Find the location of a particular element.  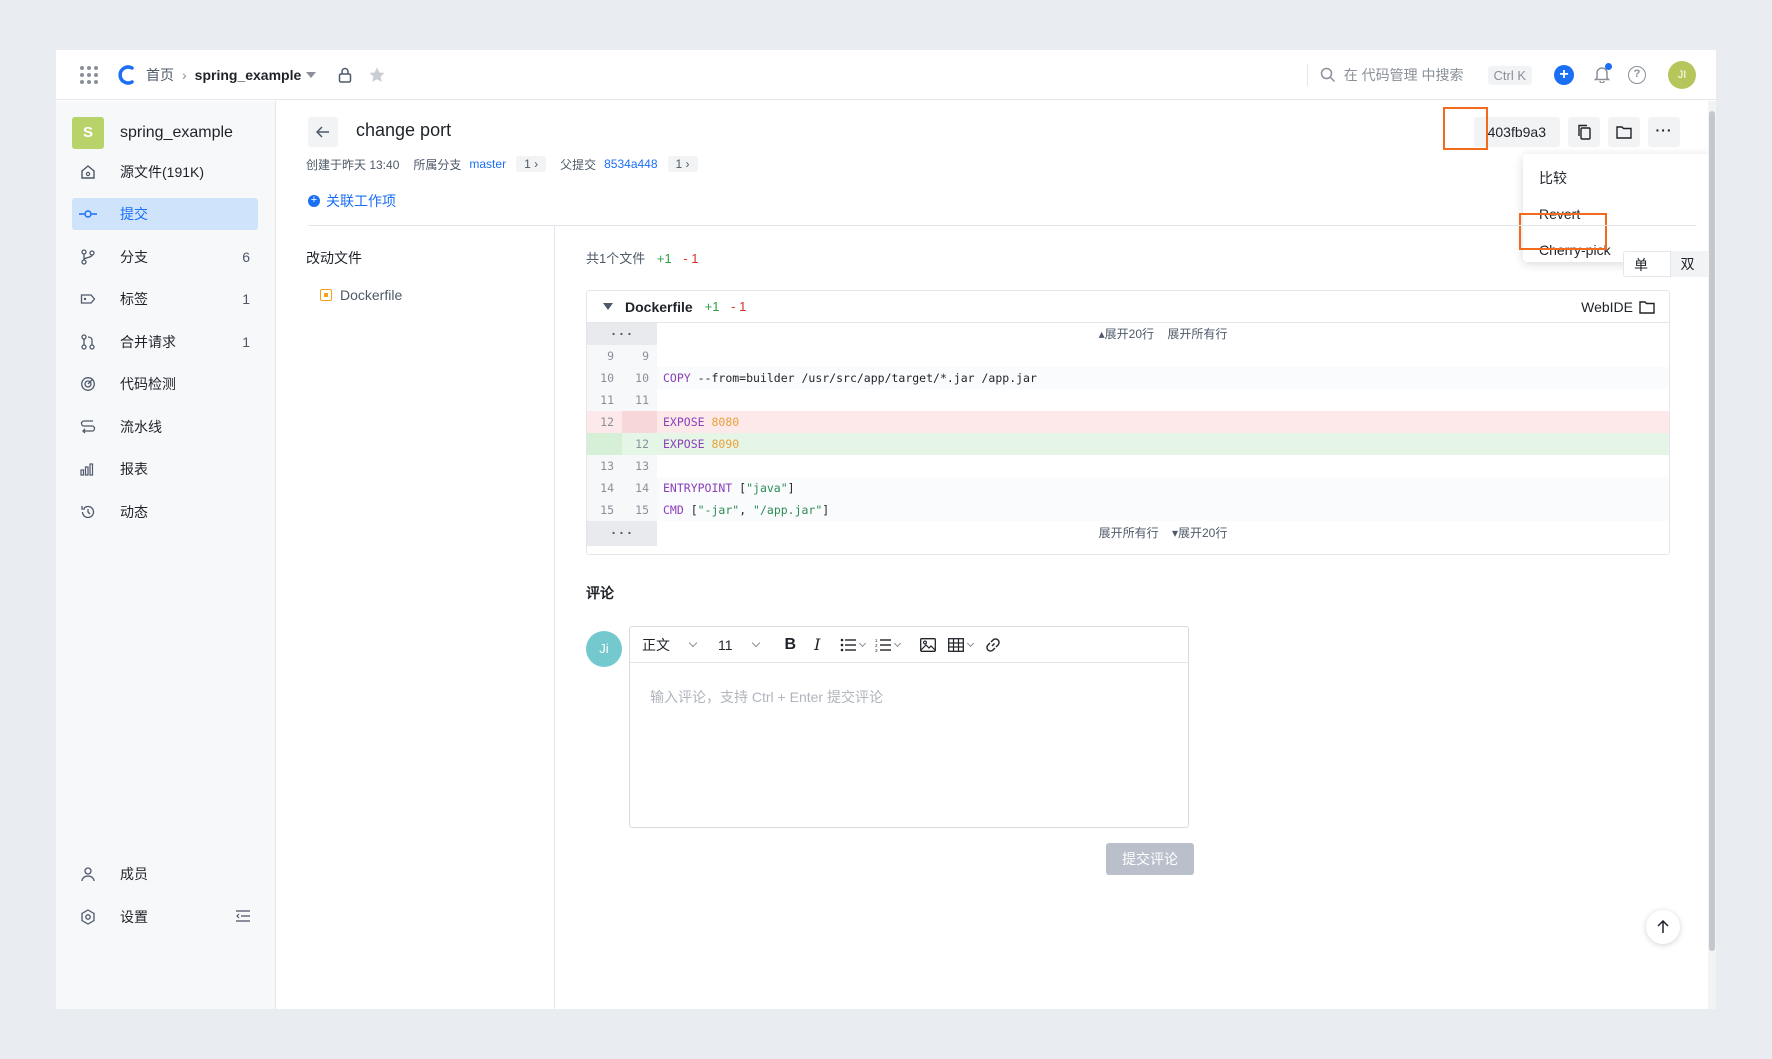

repo-name: spring_example is located at coordinates (176, 132).